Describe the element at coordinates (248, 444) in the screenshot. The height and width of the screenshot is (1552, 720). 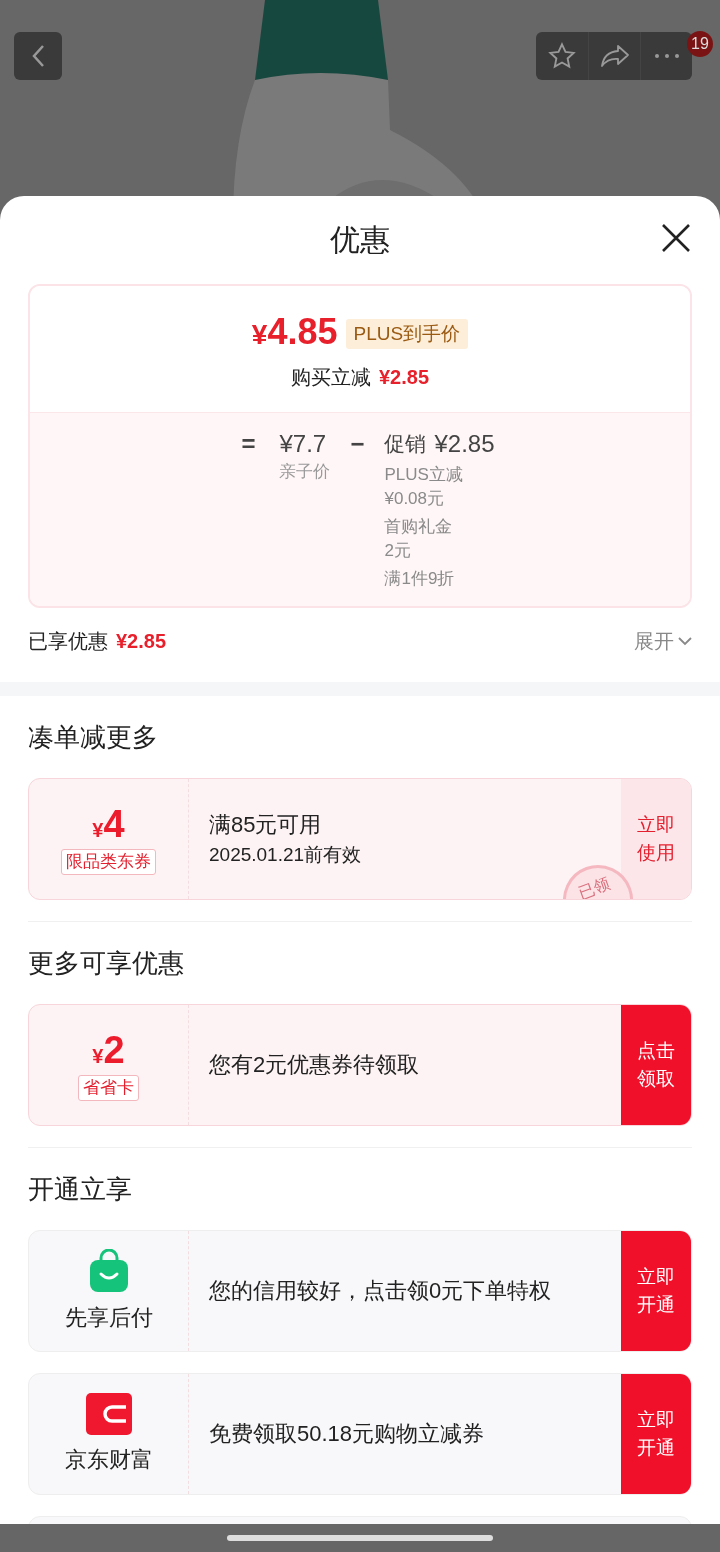
I see `equals-sign: =` at that location.